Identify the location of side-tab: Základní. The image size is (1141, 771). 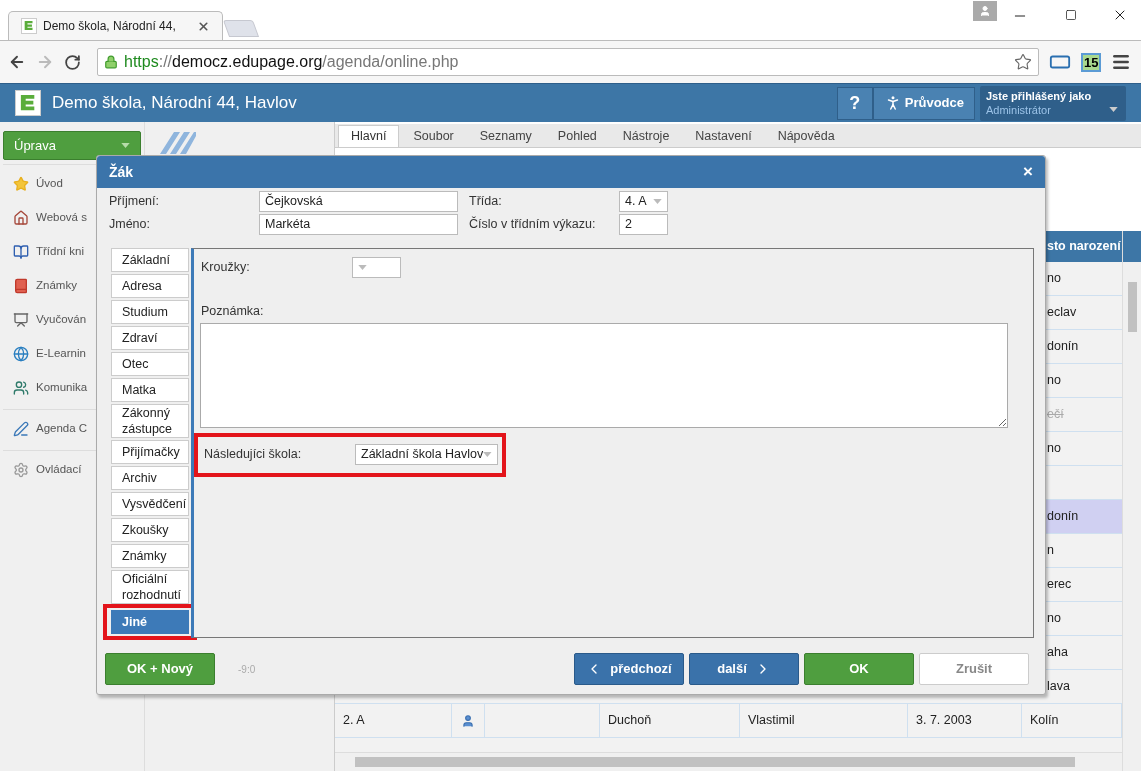
(150, 260).